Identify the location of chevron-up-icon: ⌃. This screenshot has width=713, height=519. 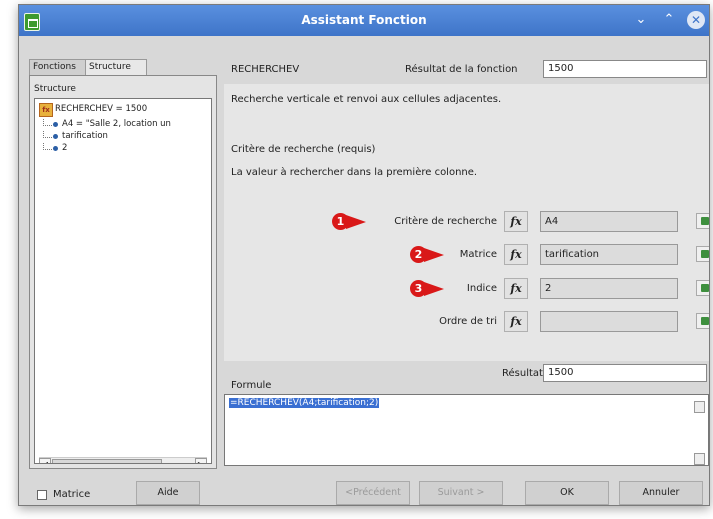
(669, 19).